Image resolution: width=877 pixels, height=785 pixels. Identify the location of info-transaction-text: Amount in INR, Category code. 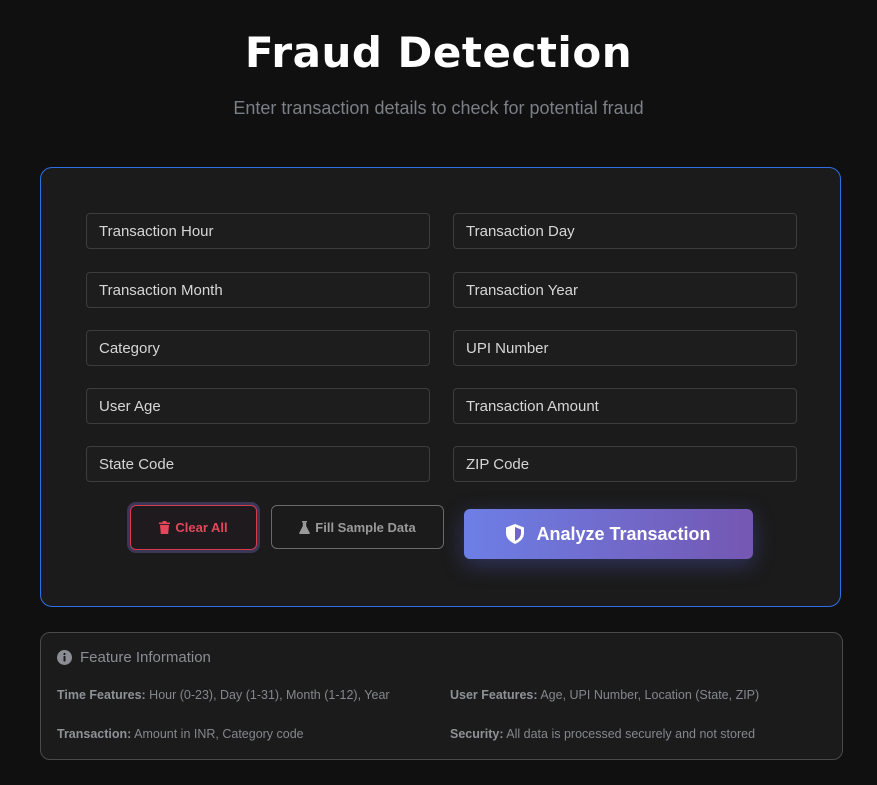
(217, 734).